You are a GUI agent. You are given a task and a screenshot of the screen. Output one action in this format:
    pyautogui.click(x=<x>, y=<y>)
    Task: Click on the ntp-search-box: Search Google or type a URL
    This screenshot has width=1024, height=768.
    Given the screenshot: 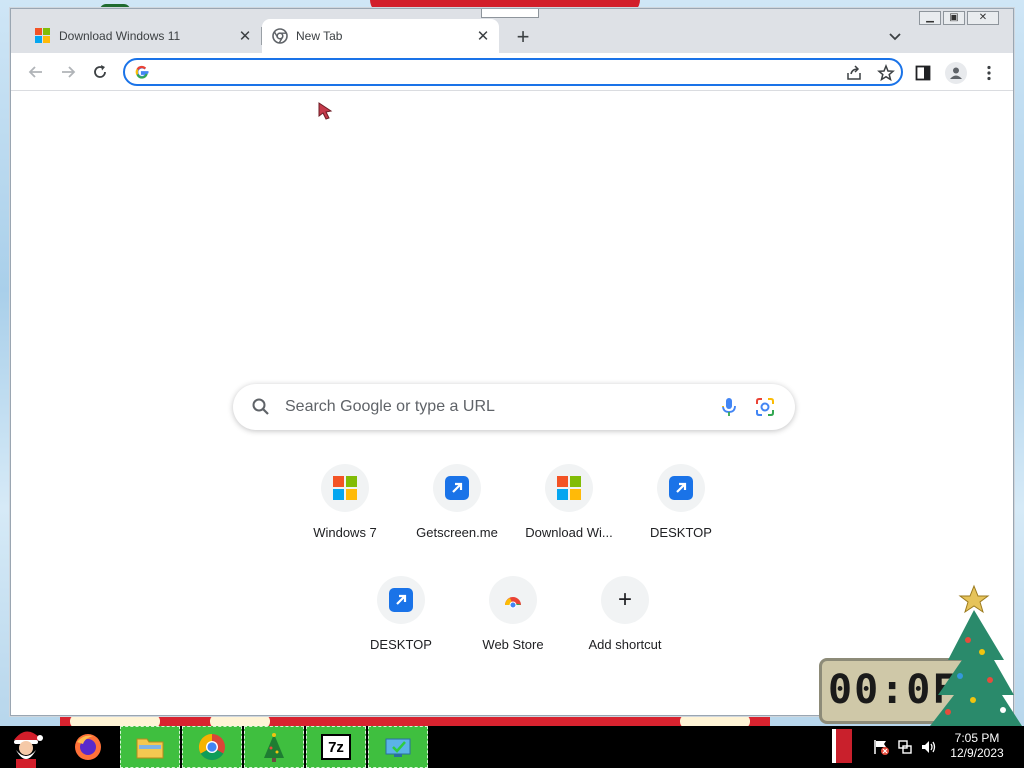 What is the action you would take?
    pyautogui.click(x=514, y=407)
    